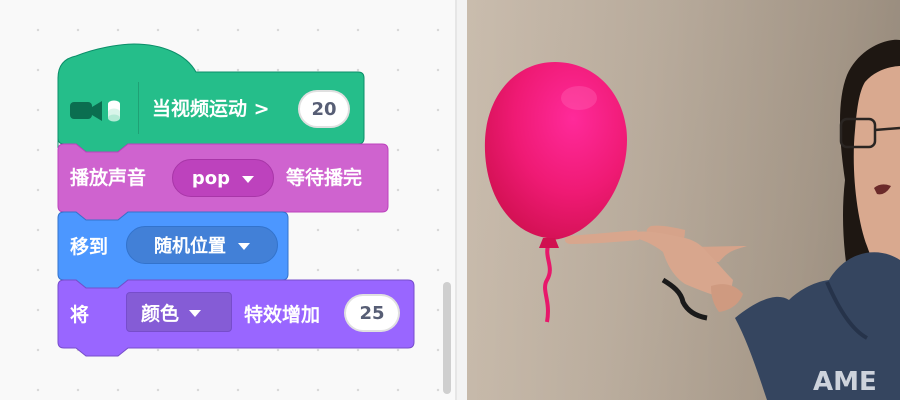 The image size is (900, 400). I want to click on chevron-down-icon, so click(195, 313).